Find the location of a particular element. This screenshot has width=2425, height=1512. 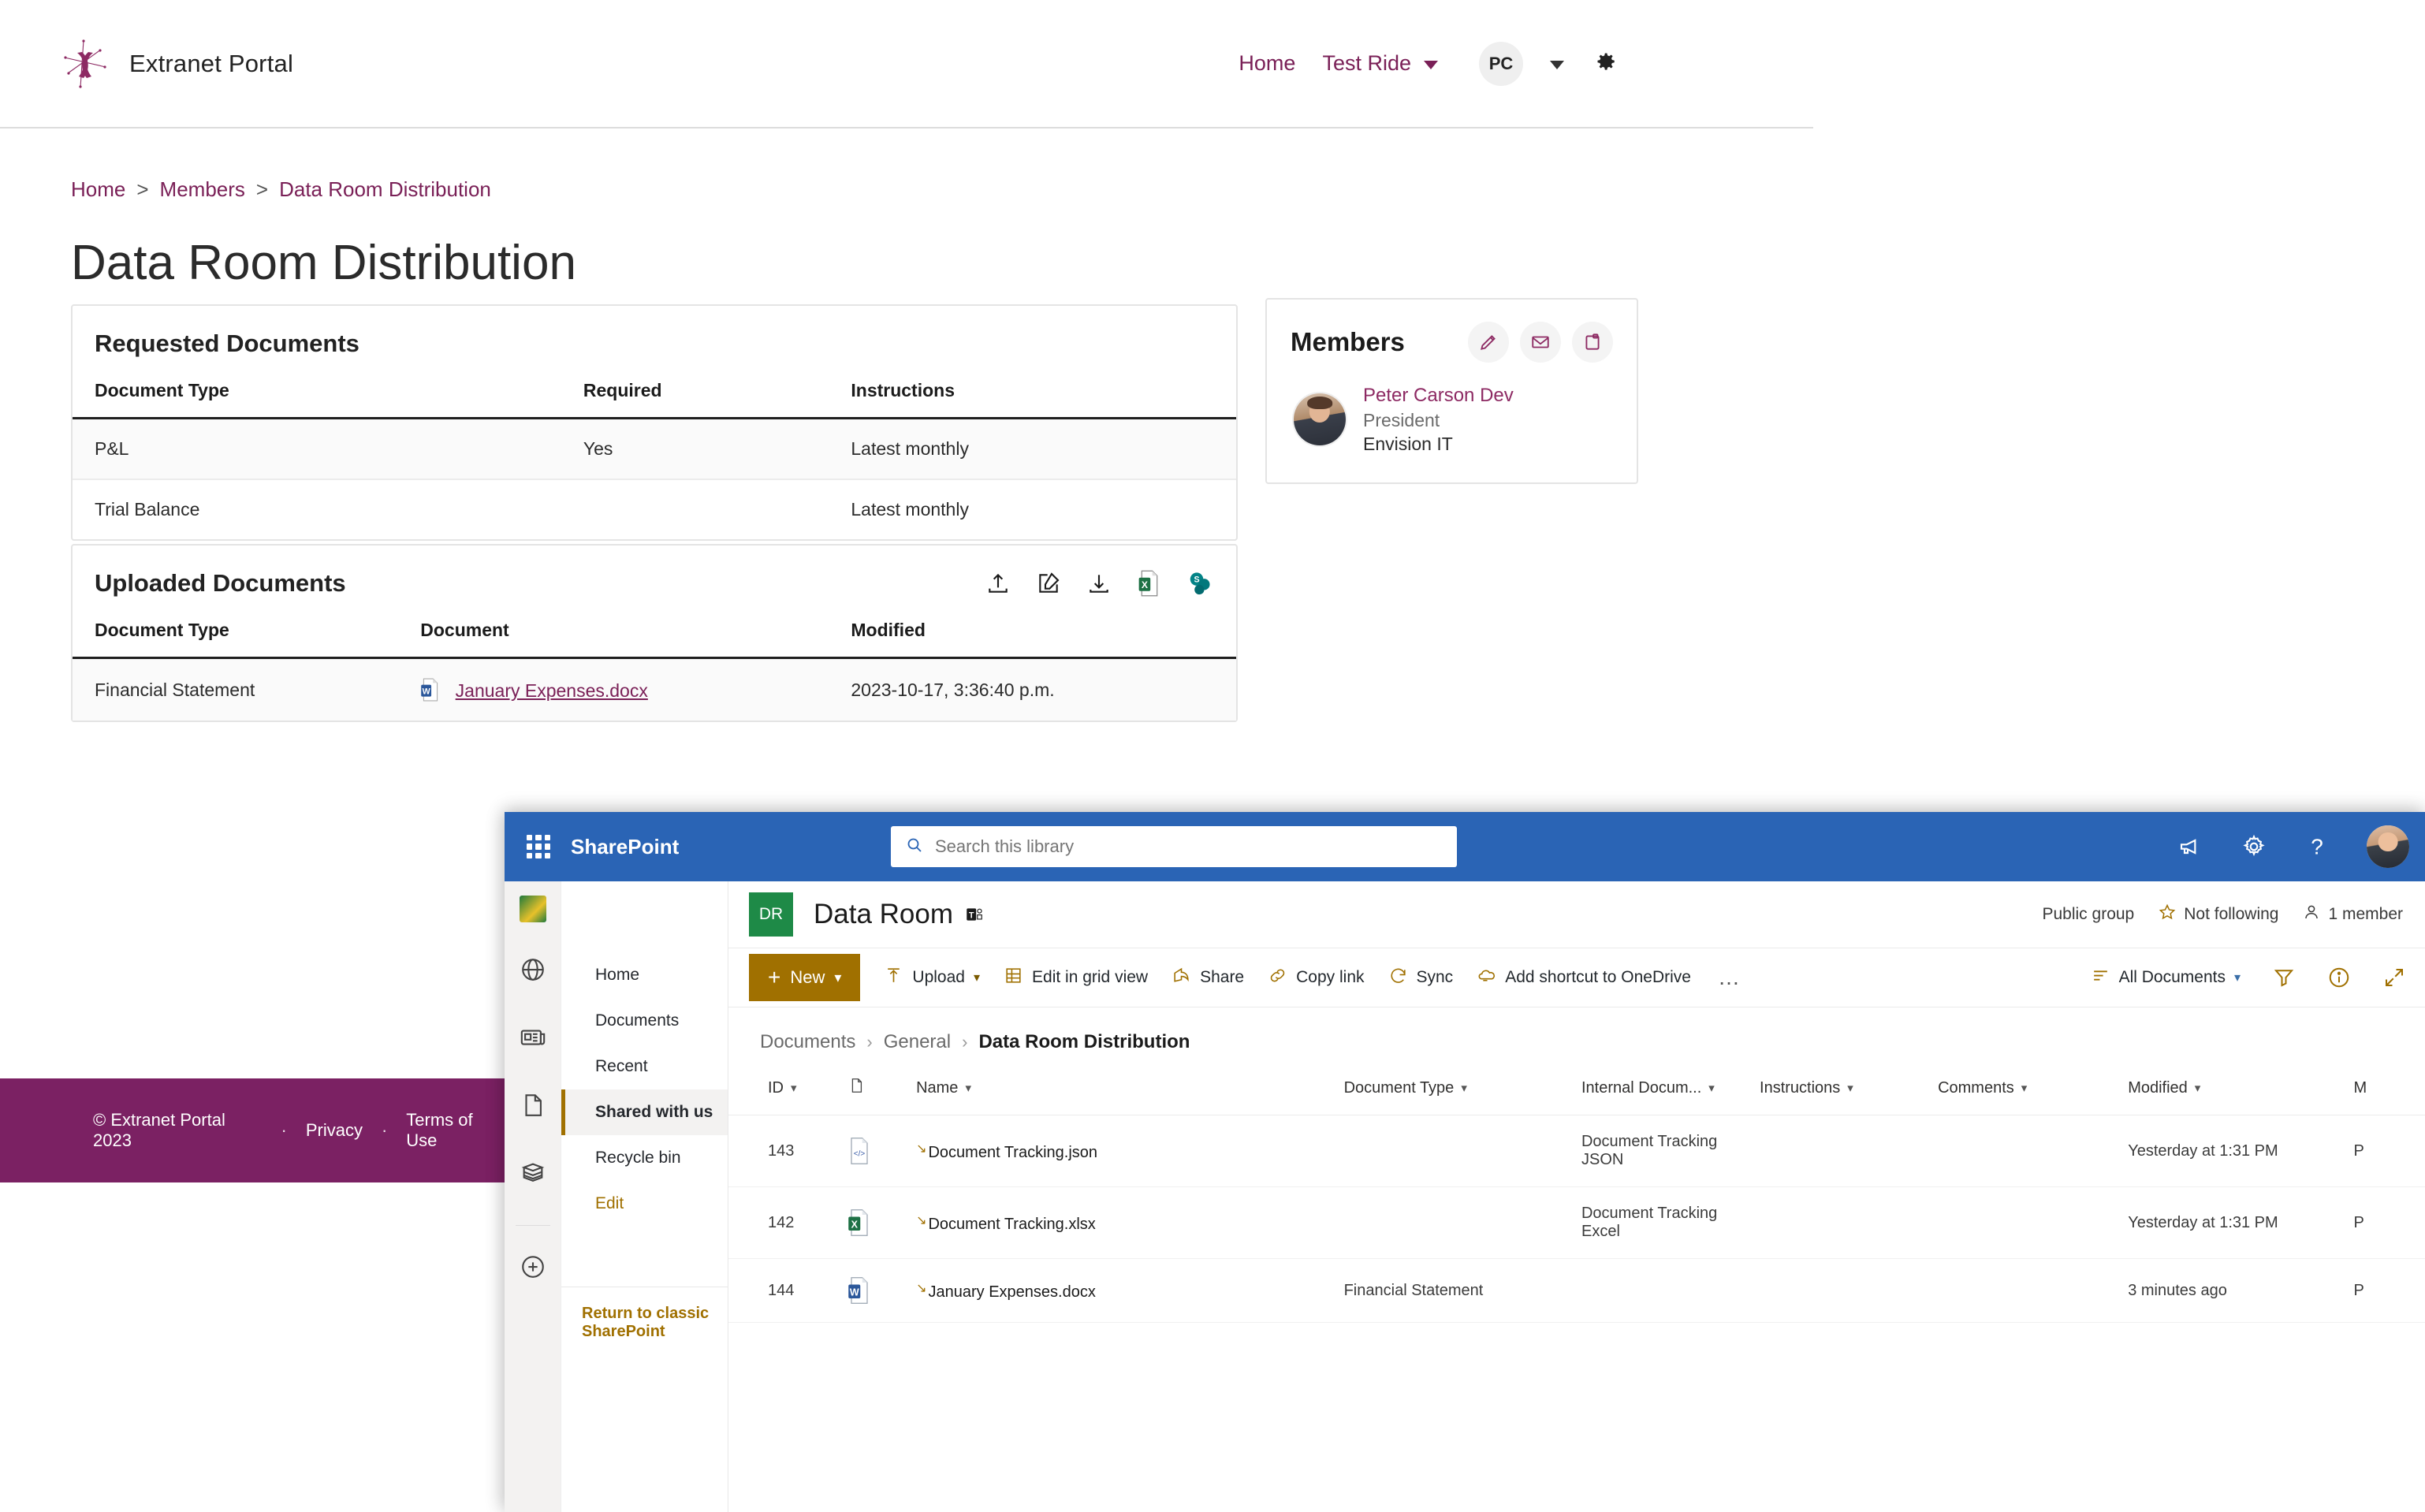

col-modified: Modified ▾ is located at coordinates (2241, 1091).